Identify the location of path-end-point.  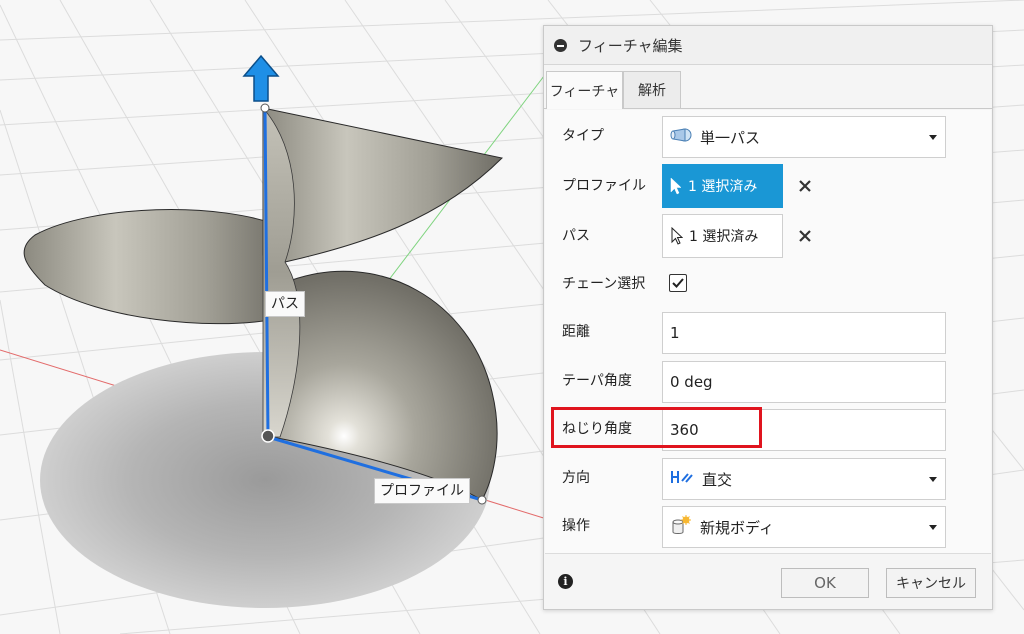
(265, 108).